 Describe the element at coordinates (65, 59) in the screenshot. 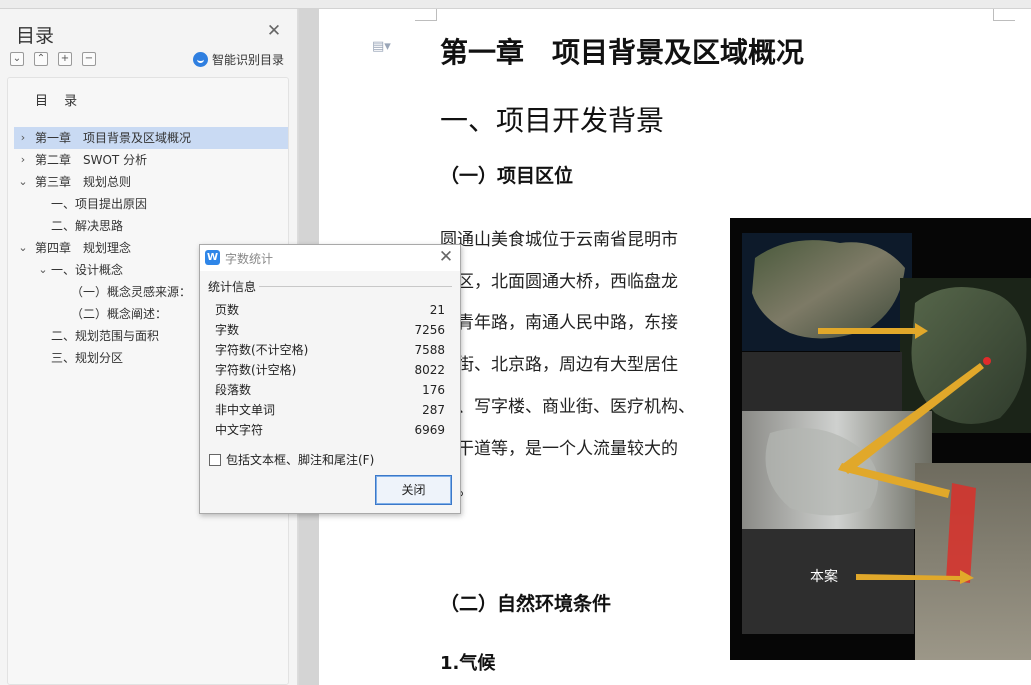

I see `add-level-icon: +` at that location.